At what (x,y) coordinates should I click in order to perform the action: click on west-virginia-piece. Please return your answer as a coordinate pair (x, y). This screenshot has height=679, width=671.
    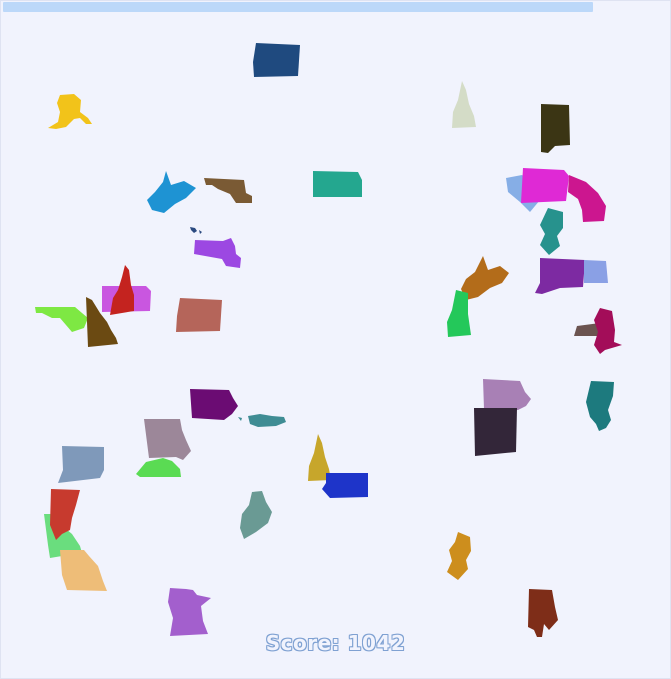
    Looking at the image, I should click on (171, 192).